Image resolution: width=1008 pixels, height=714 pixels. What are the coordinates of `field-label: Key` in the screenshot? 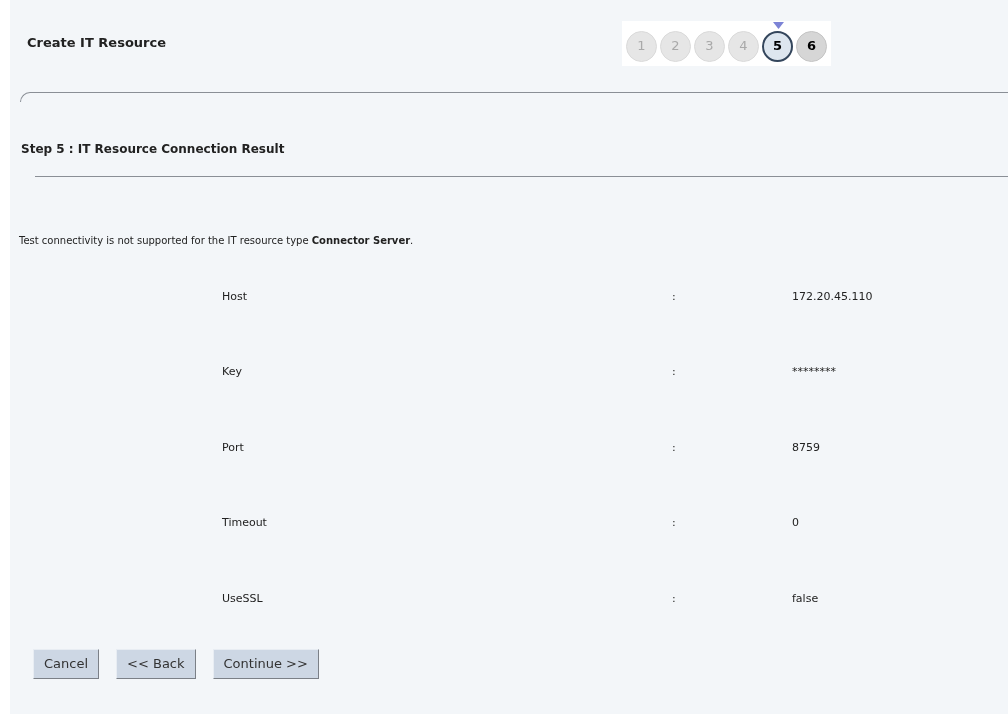 It's located at (232, 372).